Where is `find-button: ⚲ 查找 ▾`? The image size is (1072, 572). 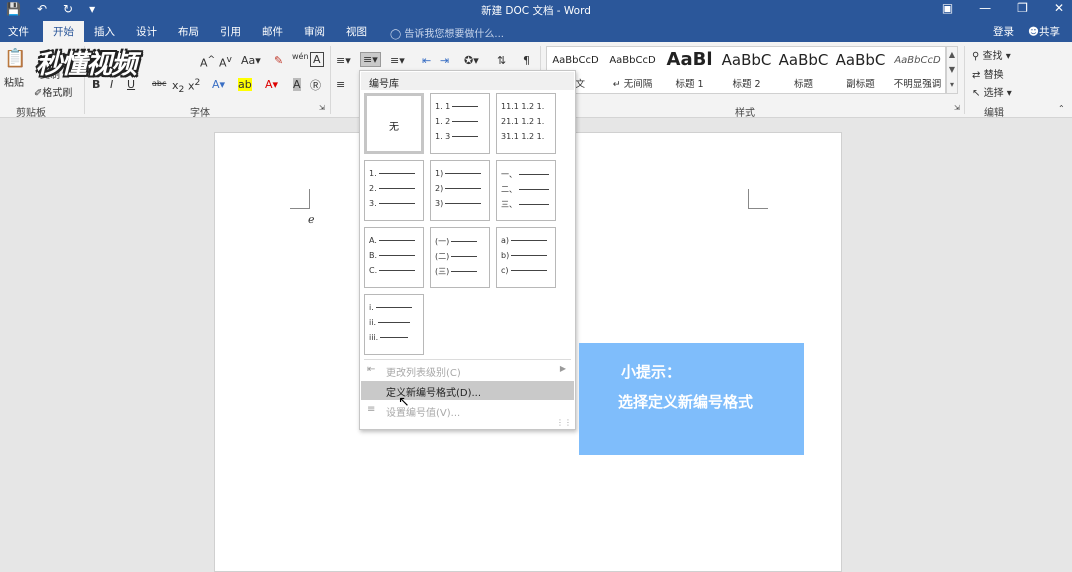
find-button: ⚲ 查找 ▾ is located at coordinates (991, 54).